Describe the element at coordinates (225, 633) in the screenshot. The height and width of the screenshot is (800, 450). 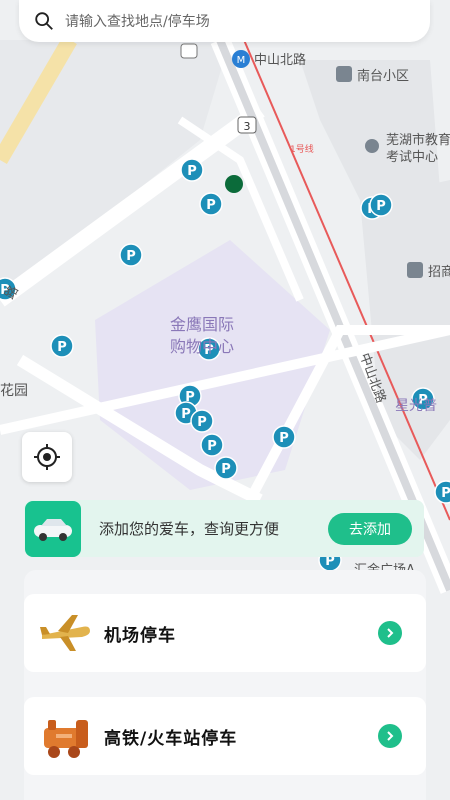
I see `airport-parking-card: 机场停车` at that location.